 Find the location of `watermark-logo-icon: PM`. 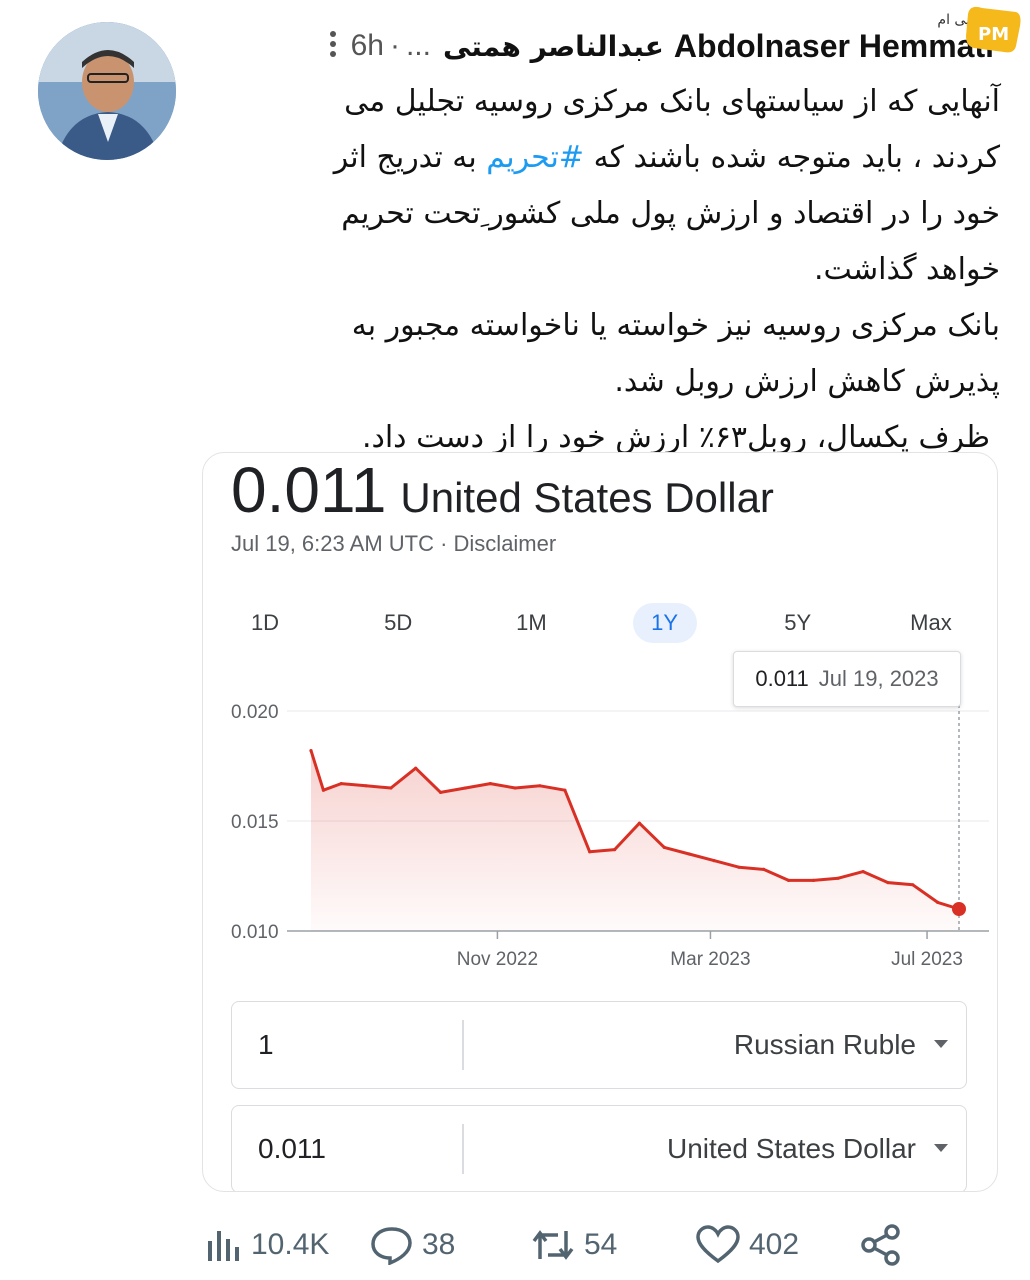

watermark-logo-icon: PM is located at coordinates (994, 30).